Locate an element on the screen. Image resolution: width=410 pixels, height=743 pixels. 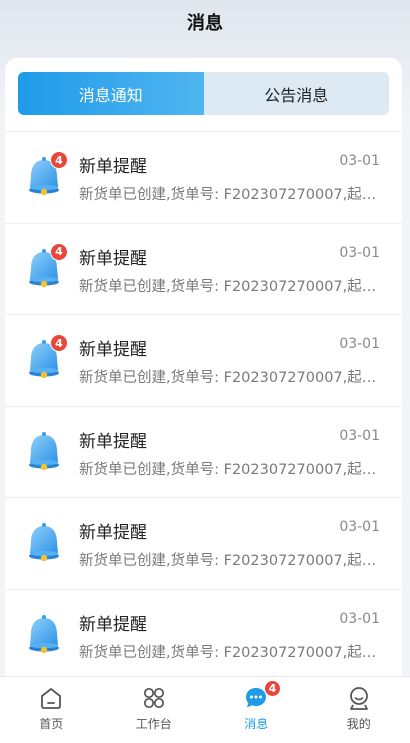
tabbar-label-home: 首页 is located at coordinates (51, 724).